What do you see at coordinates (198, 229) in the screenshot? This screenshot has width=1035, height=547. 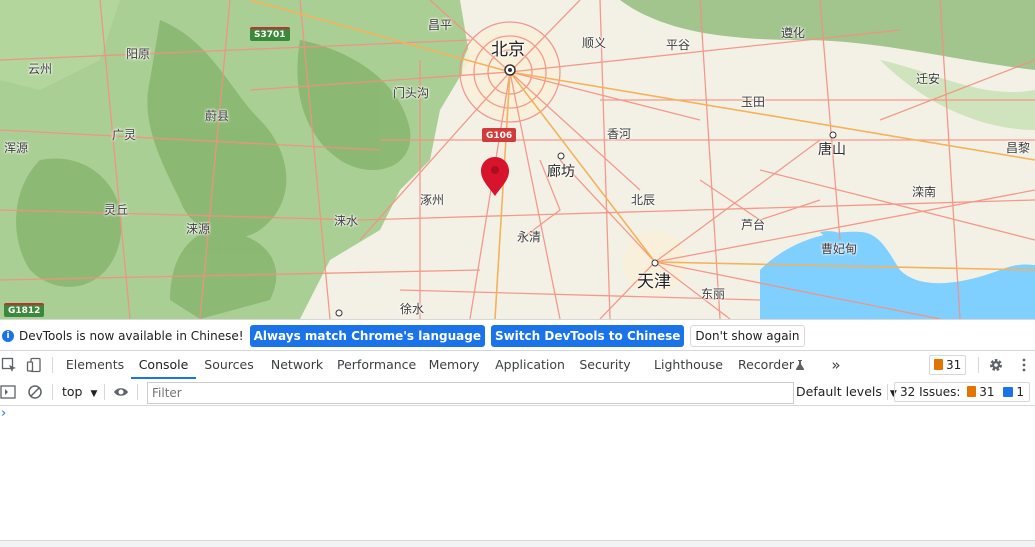 I see `city-label: 涞源` at bounding box center [198, 229].